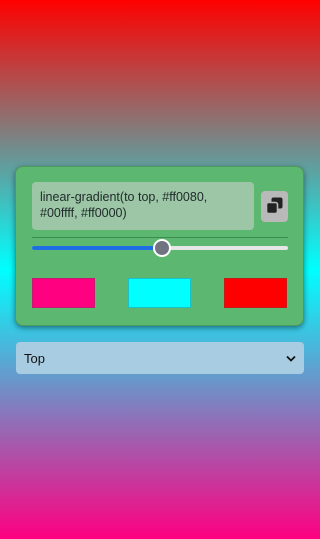 The width and height of the screenshot is (320, 539). I want to click on copy-icon, so click(274, 207).